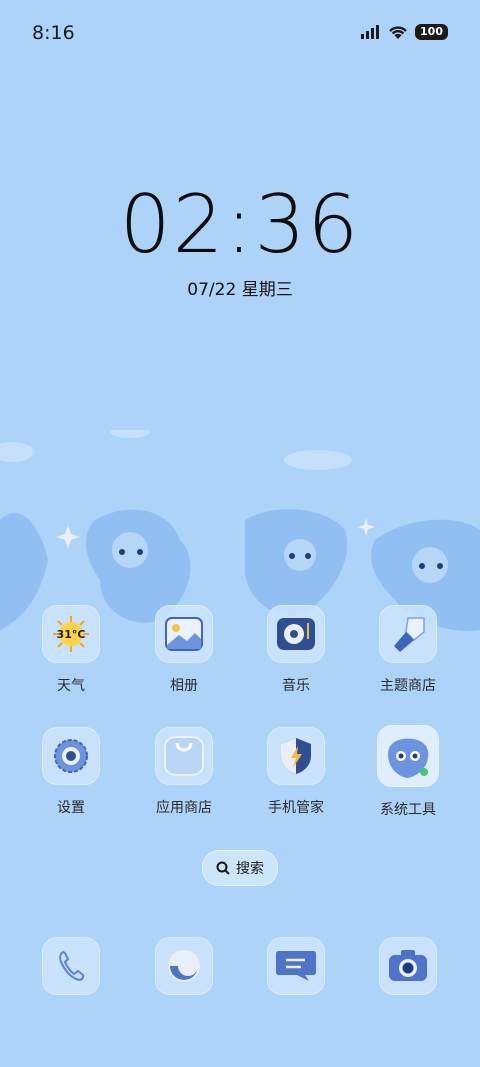 The width and height of the screenshot is (480, 1067). I want to click on app-theme-store: 主题商店, so click(408, 650).